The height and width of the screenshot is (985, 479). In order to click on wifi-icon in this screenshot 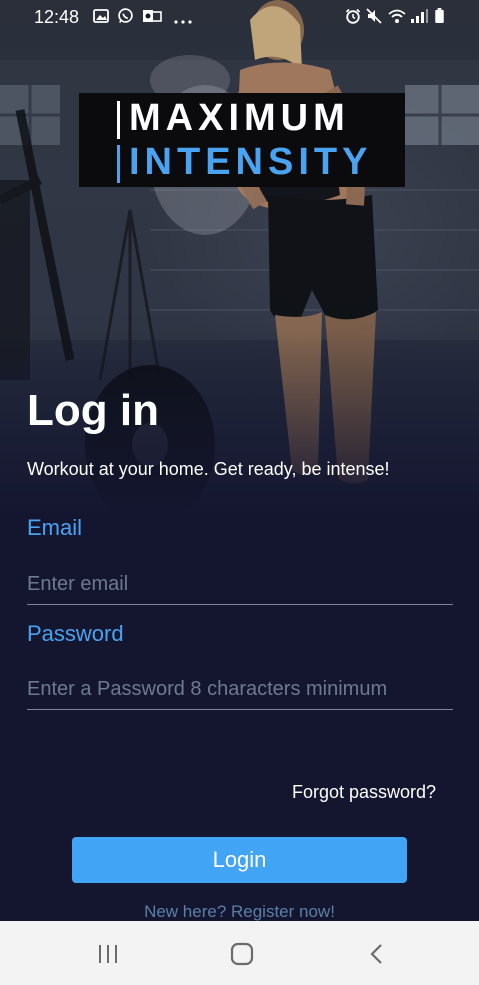, I will do `click(397, 16)`.